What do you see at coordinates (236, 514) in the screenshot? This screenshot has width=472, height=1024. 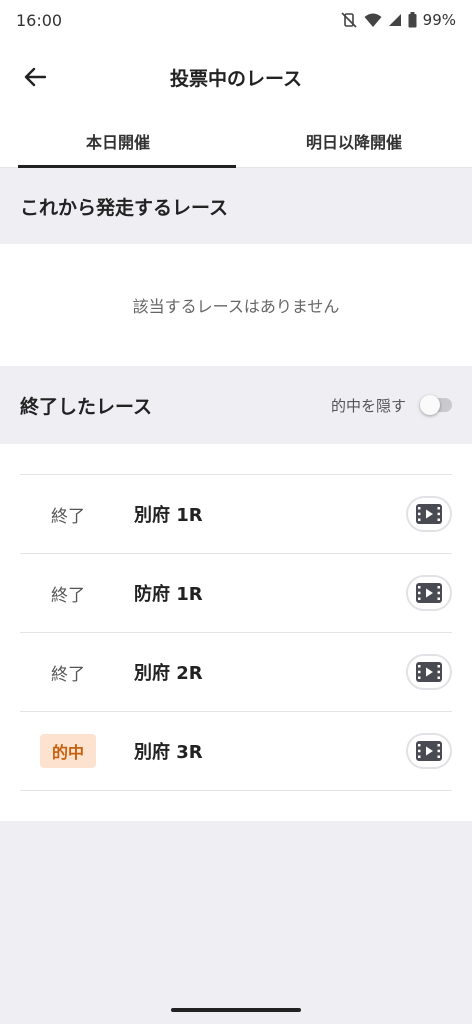 I see `race-row: 終了 別府 1R` at bounding box center [236, 514].